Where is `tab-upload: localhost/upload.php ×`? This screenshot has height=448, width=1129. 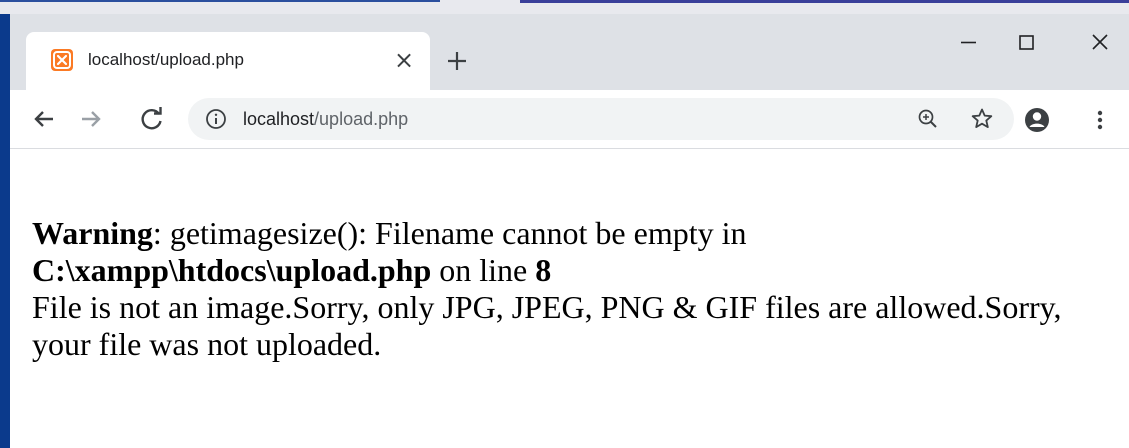
tab-upload: localhost/upload.php × is located at coordinates (228, 61).